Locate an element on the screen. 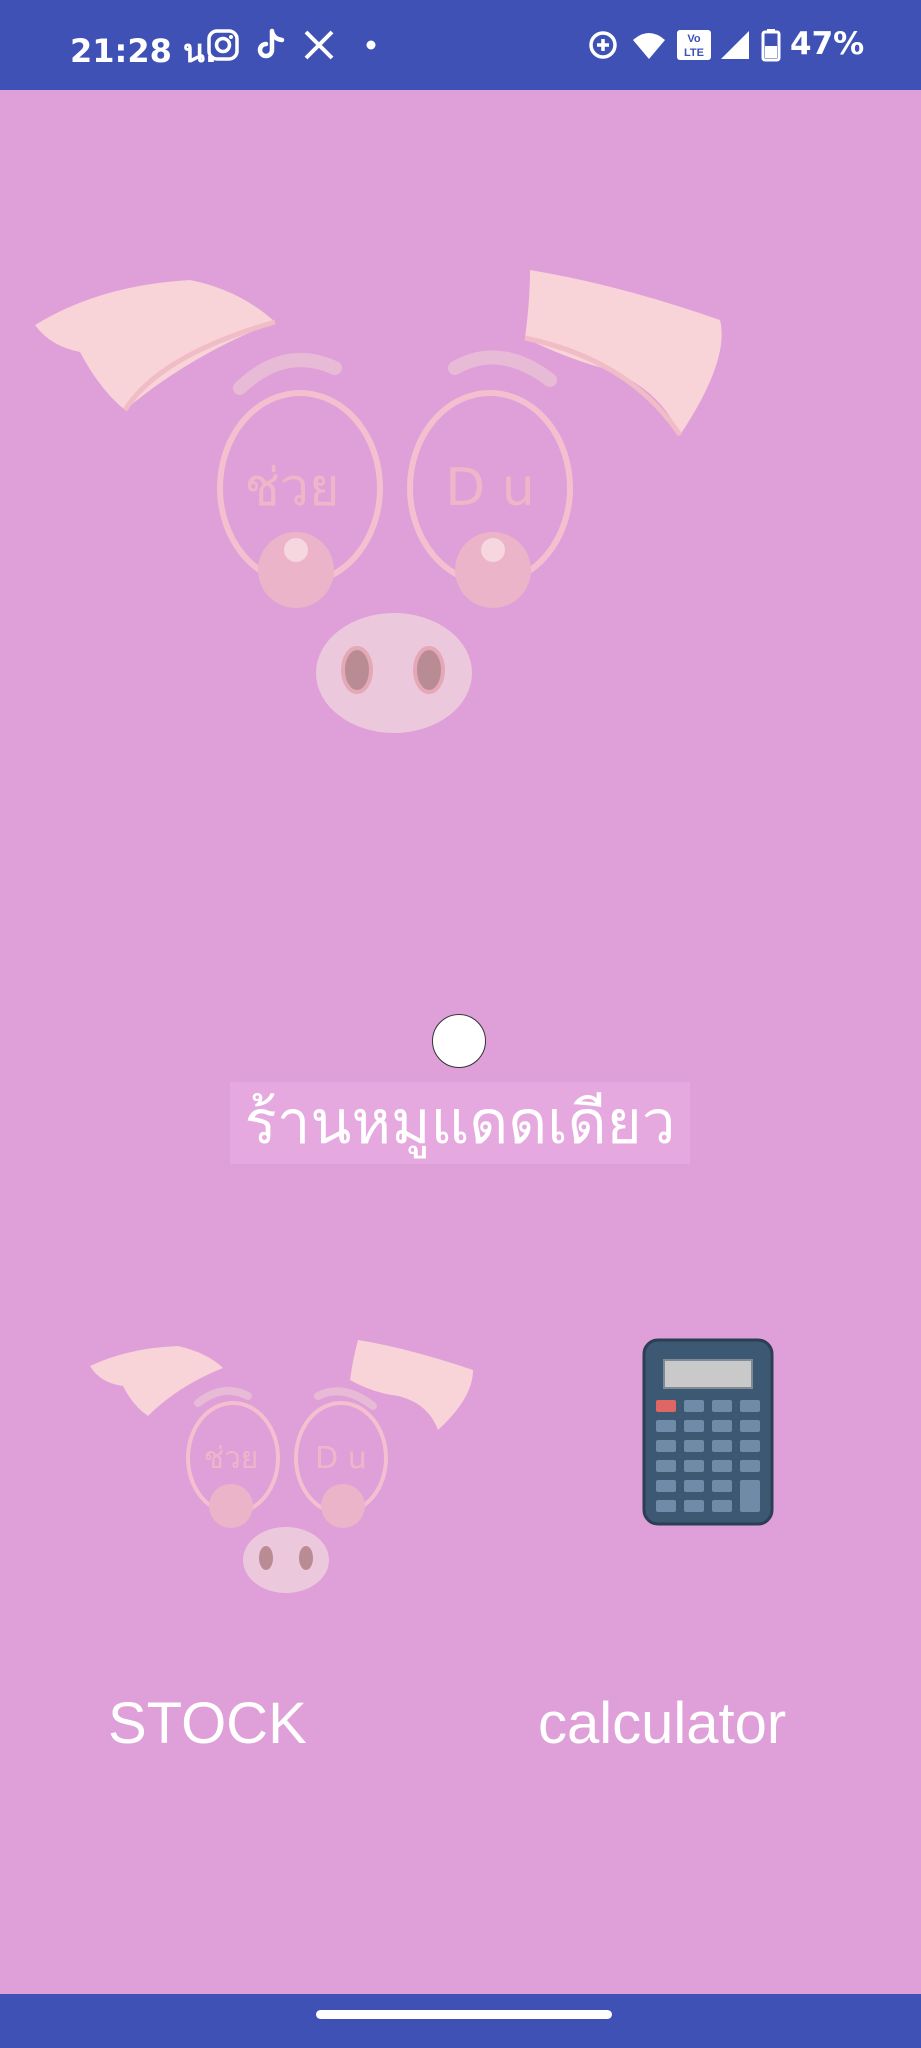 The image size is (921, 2048). calculator-button is located at coordinates (708, 1432).